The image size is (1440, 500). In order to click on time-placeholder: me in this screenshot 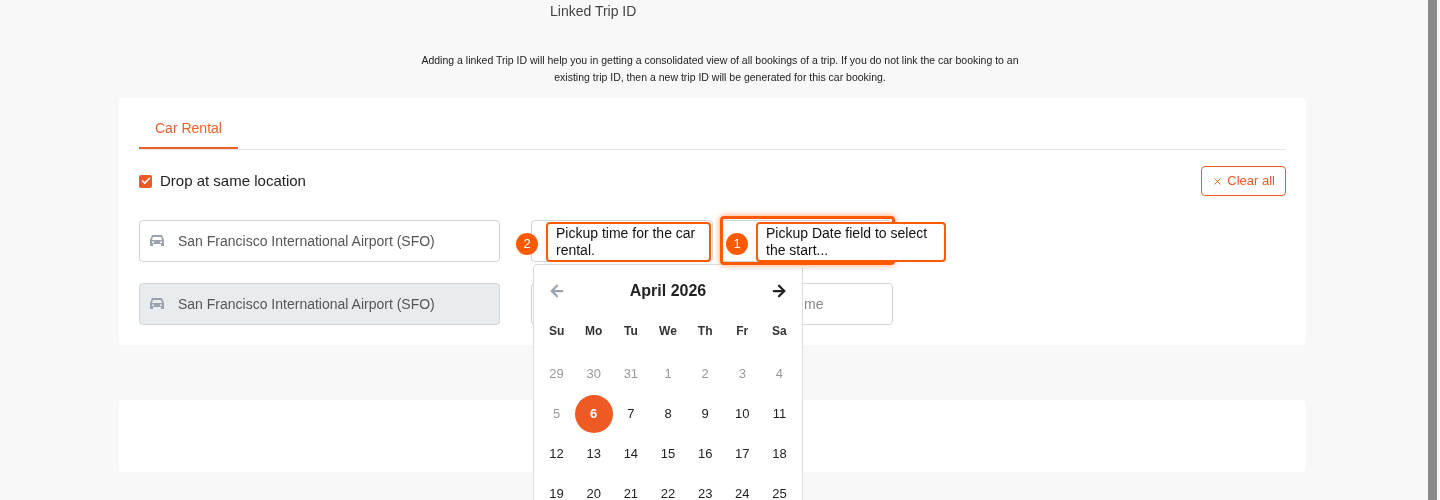, I will do `click(814, 304)`.